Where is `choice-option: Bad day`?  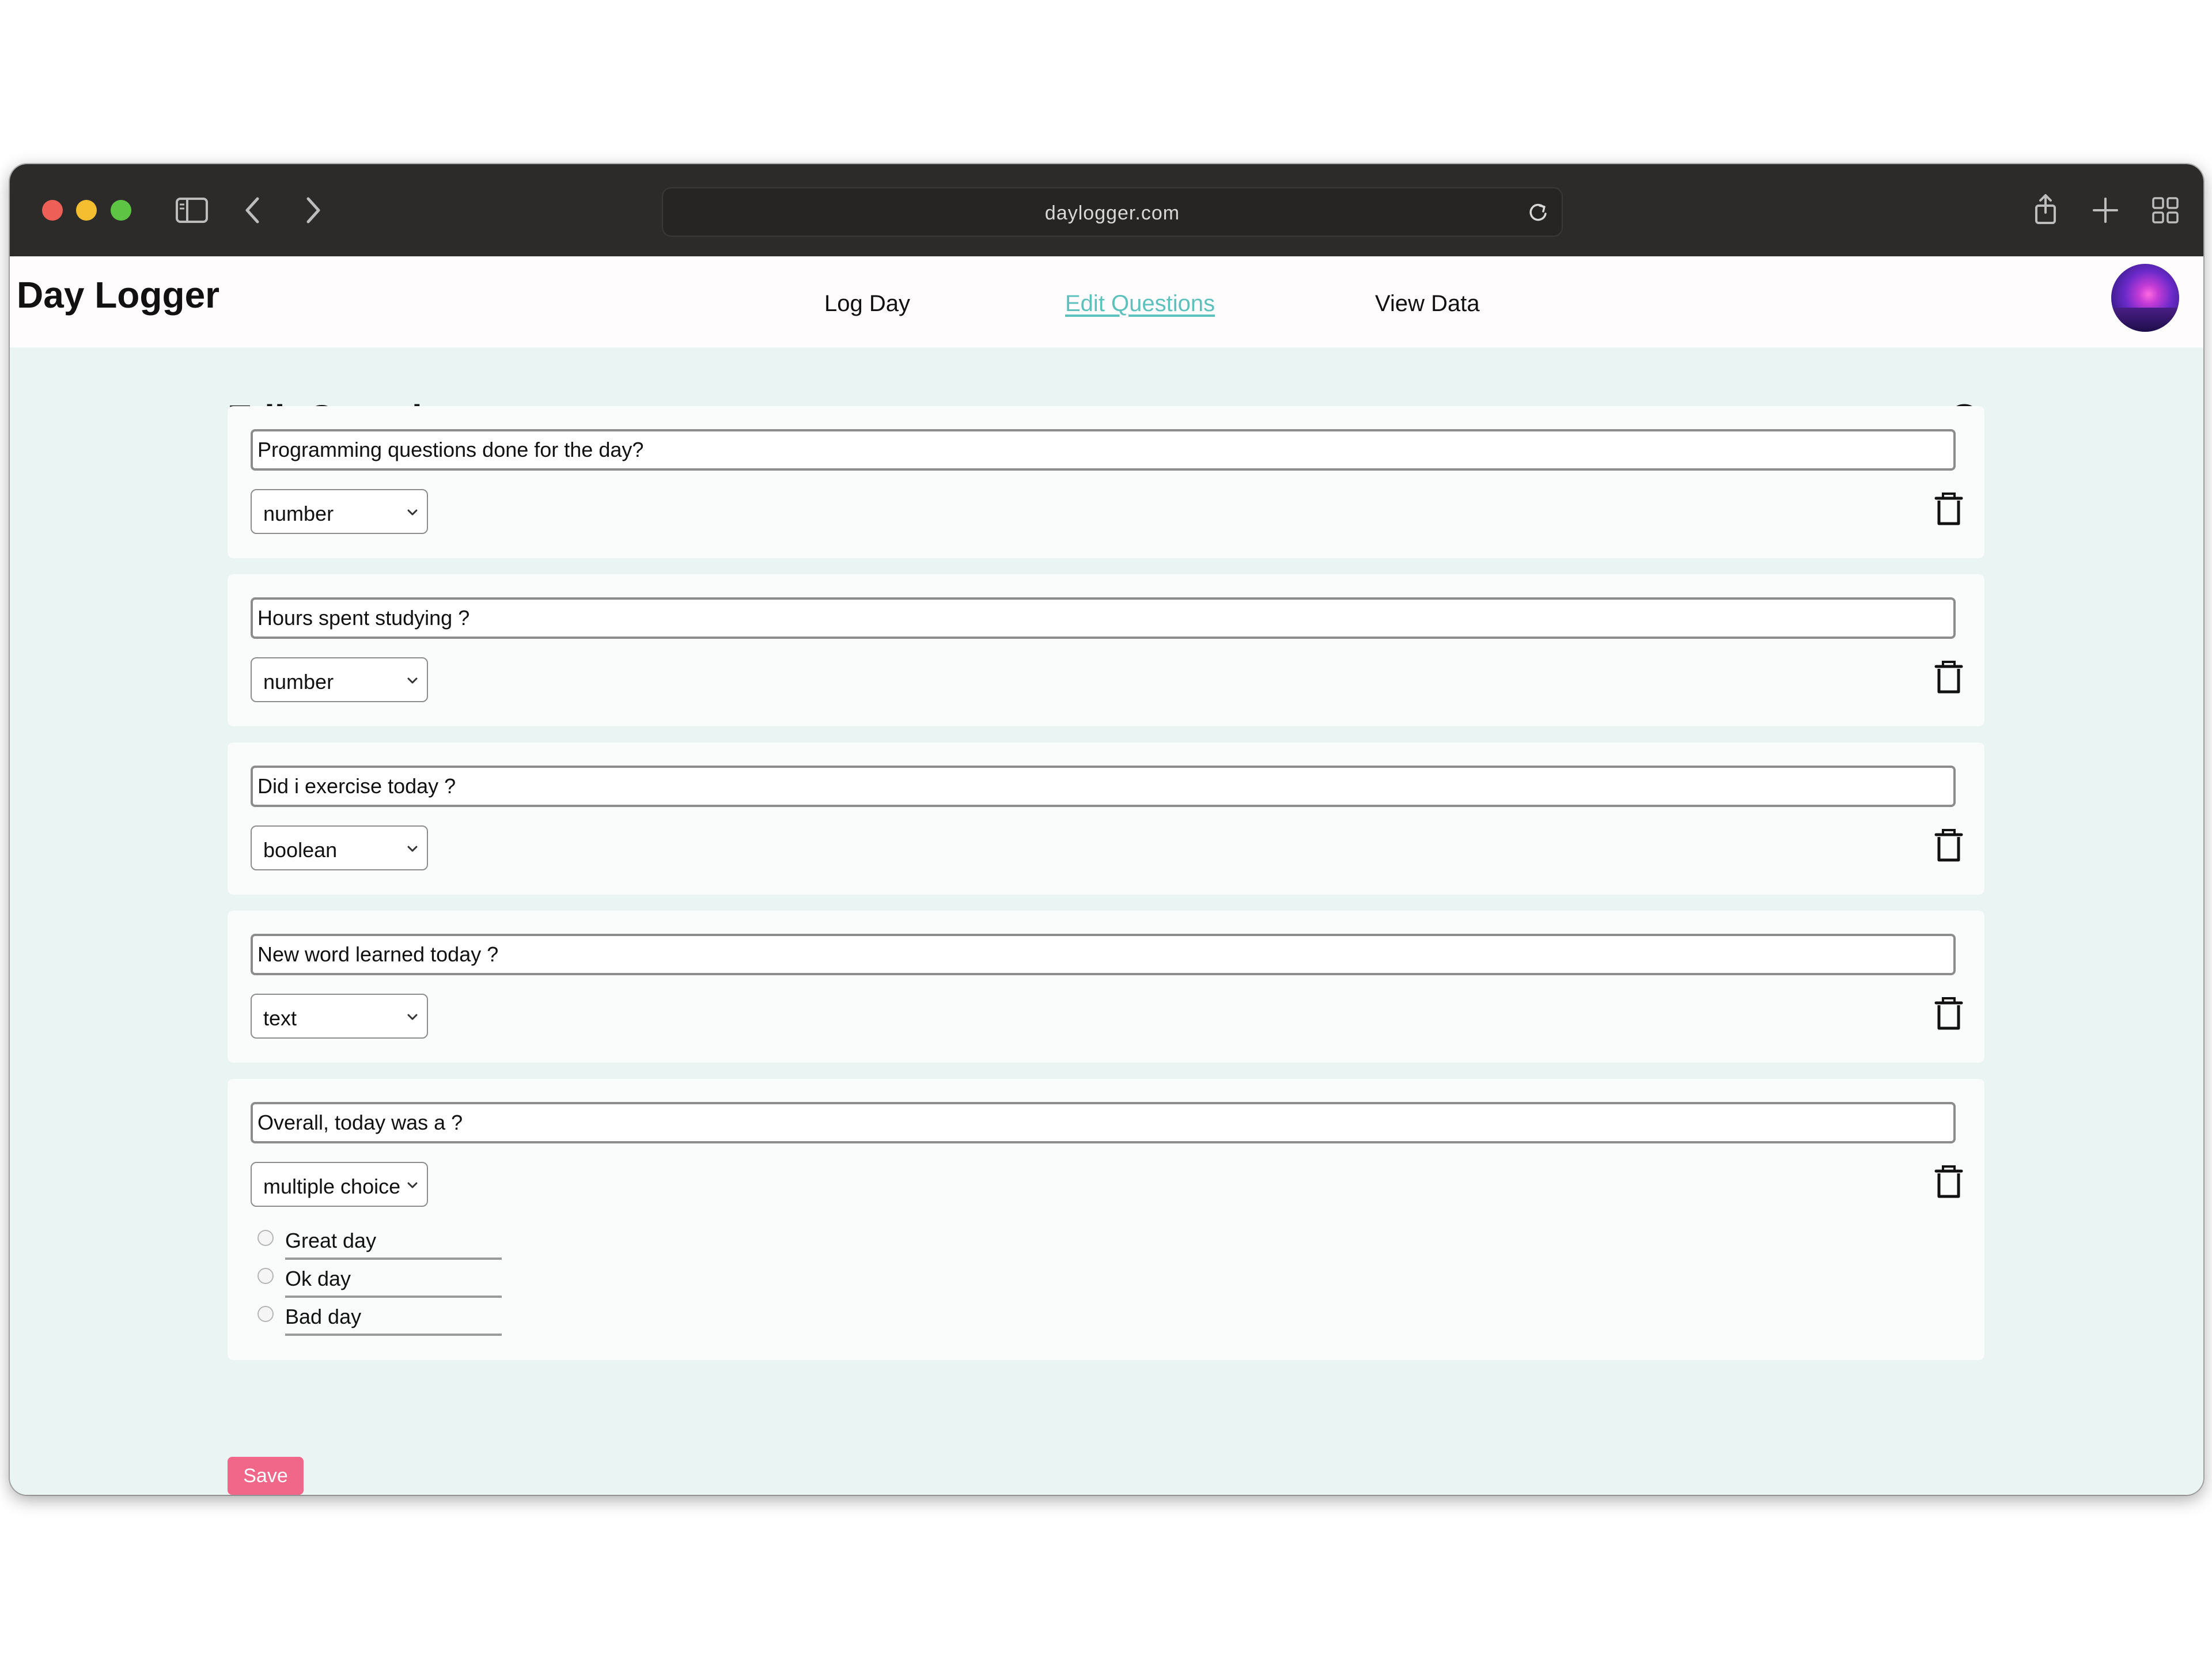
choice-option: Bad day is located at coordinates (377, 1319).